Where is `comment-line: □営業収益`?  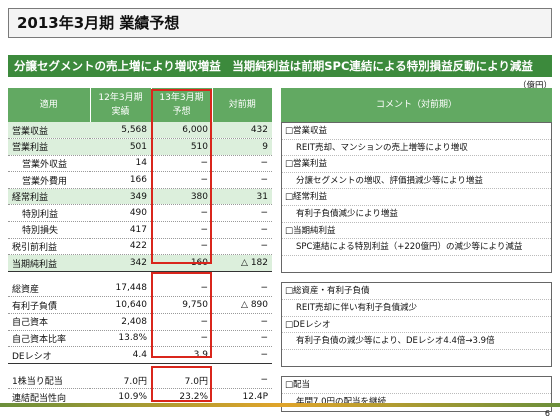 comment-line: □営業収益 is located at coordinates (416, 131).